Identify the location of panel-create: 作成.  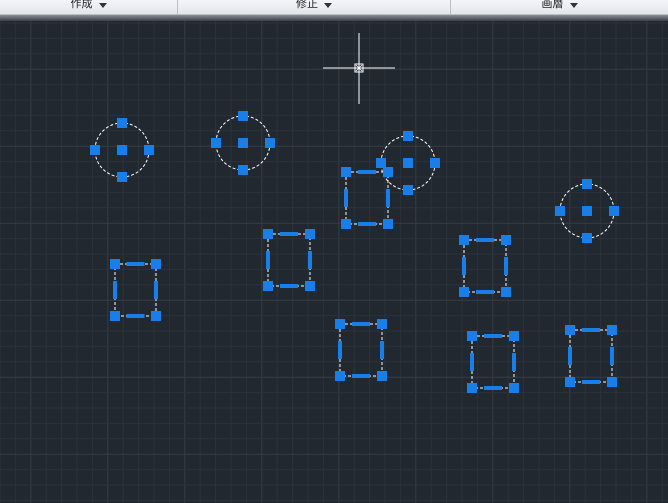
(89, 7).